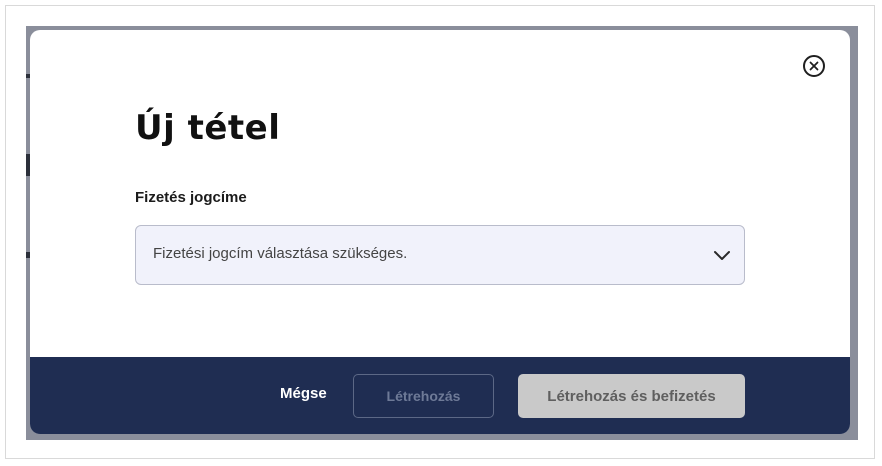 Image resolution: width=882 pixels, height=466 pixels. I want to click on dialog-title: Új tétel, so click(208, 128).